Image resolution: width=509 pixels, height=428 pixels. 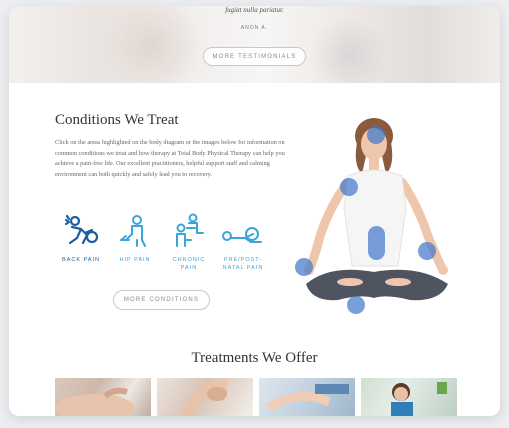 I want to click on knee-therapy-photo, so click(x=205, y=397).